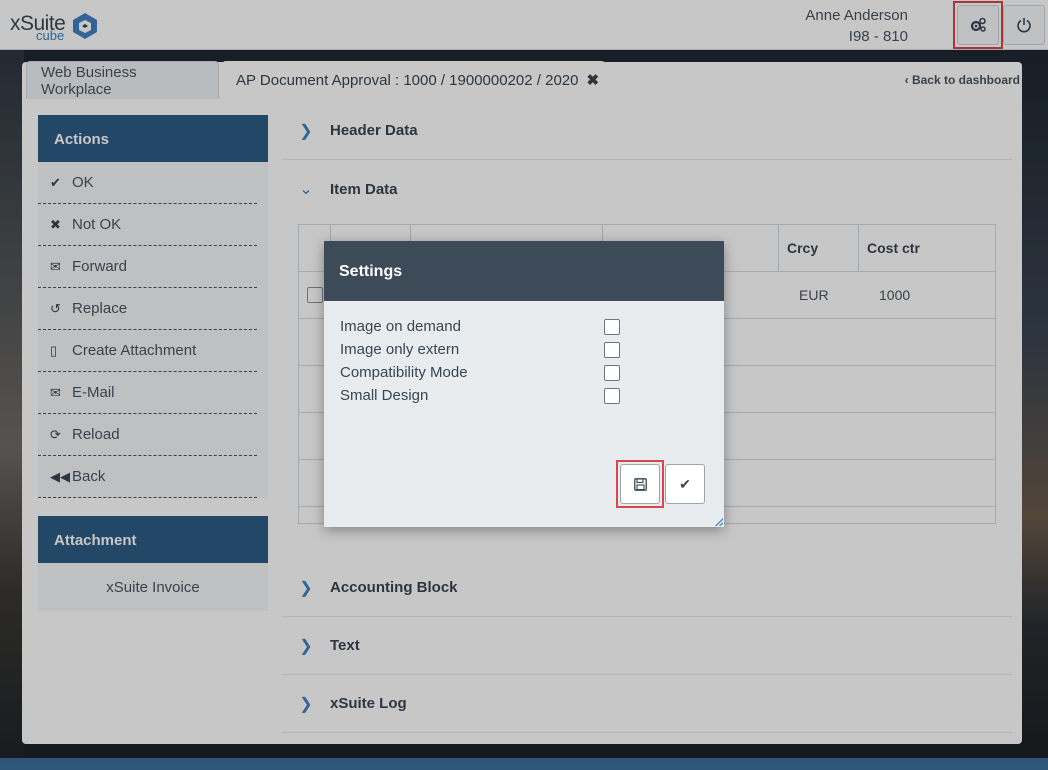 Image resolution: width=1048 pixels, height=770 pixels. Describe the element at coordinates (612, 349) in the screenshot. I see `image-only-extern-checkbox` at that location.